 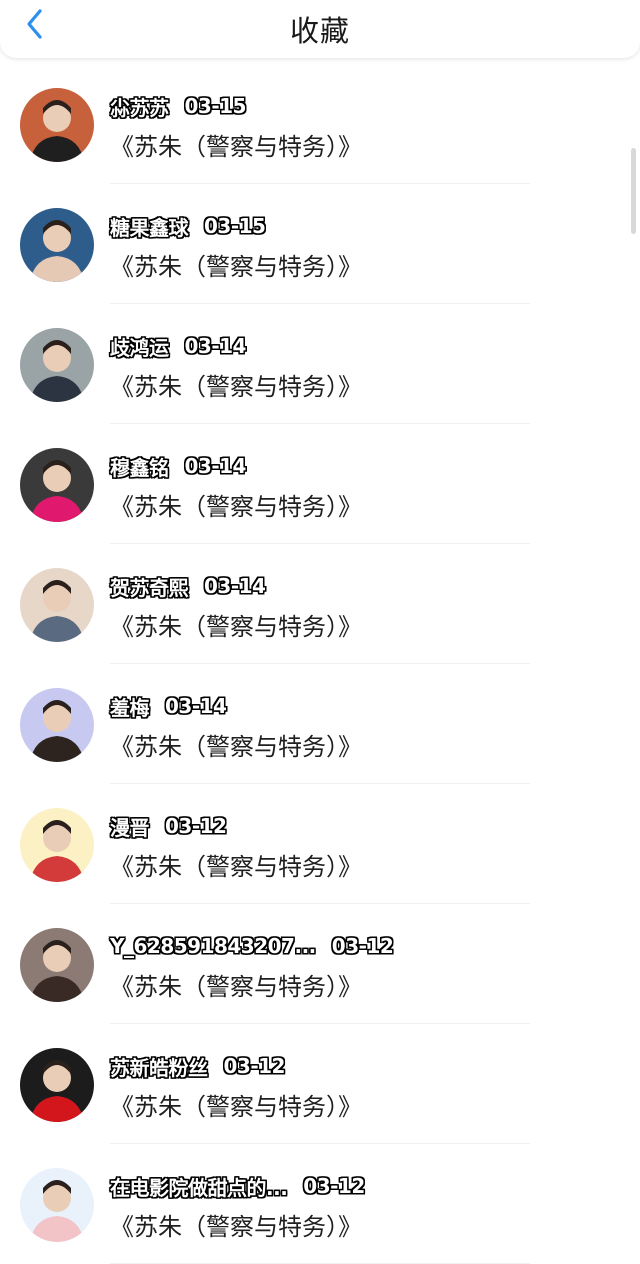 I want to click on item-meta: 苏新皓粉丝 03-12, so click(x=197, y=1066).